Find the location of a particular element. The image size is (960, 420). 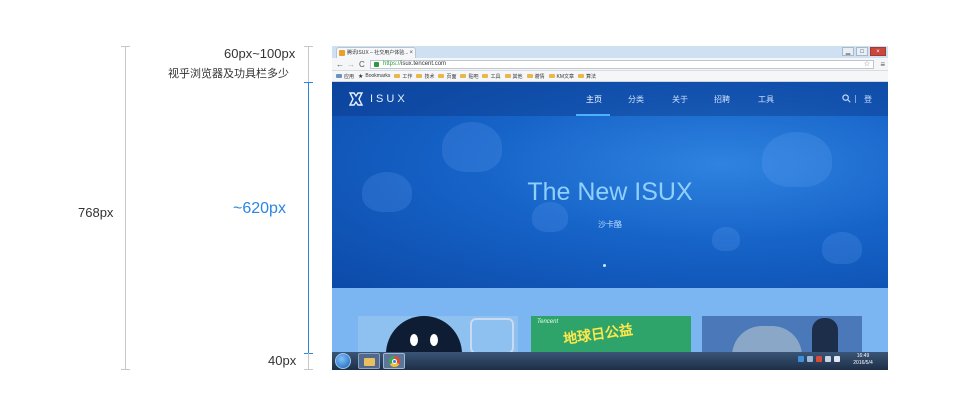

back-button: ← is located at coordinates (340, 64).